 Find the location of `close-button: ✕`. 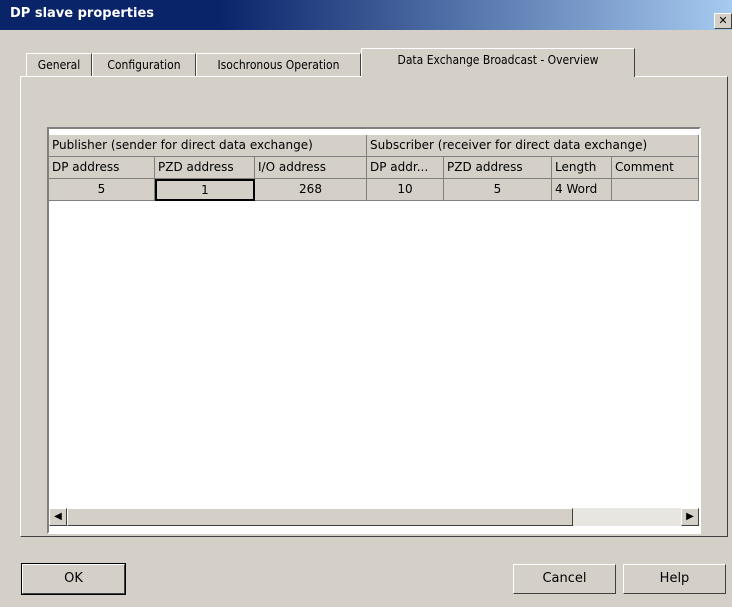

close-button: ✕ is located at coordinates (723, 21).